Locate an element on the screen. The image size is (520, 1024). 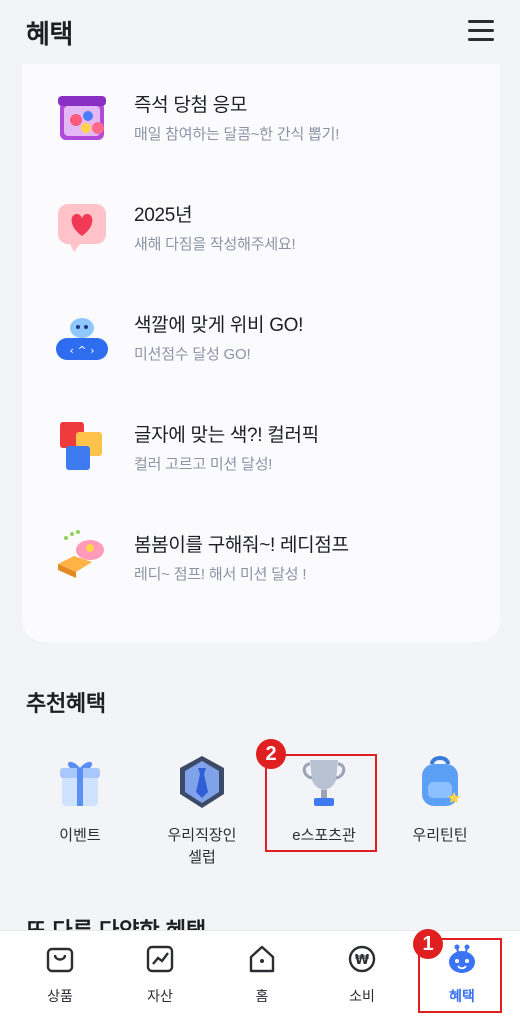
wibee-game-icon: ‹ ^ › is located at coordinates (82, 339).